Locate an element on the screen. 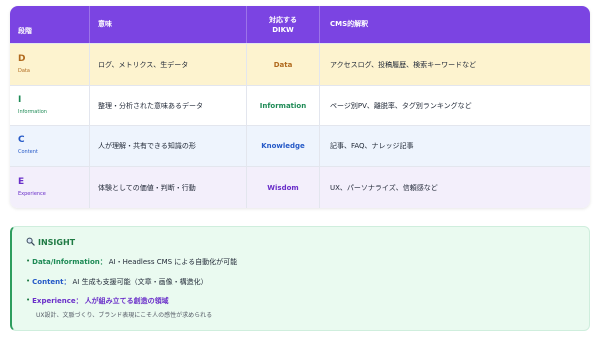 This screenshot has width=600, height=340. stage-word: Experience is located at coordinates (32, 193).